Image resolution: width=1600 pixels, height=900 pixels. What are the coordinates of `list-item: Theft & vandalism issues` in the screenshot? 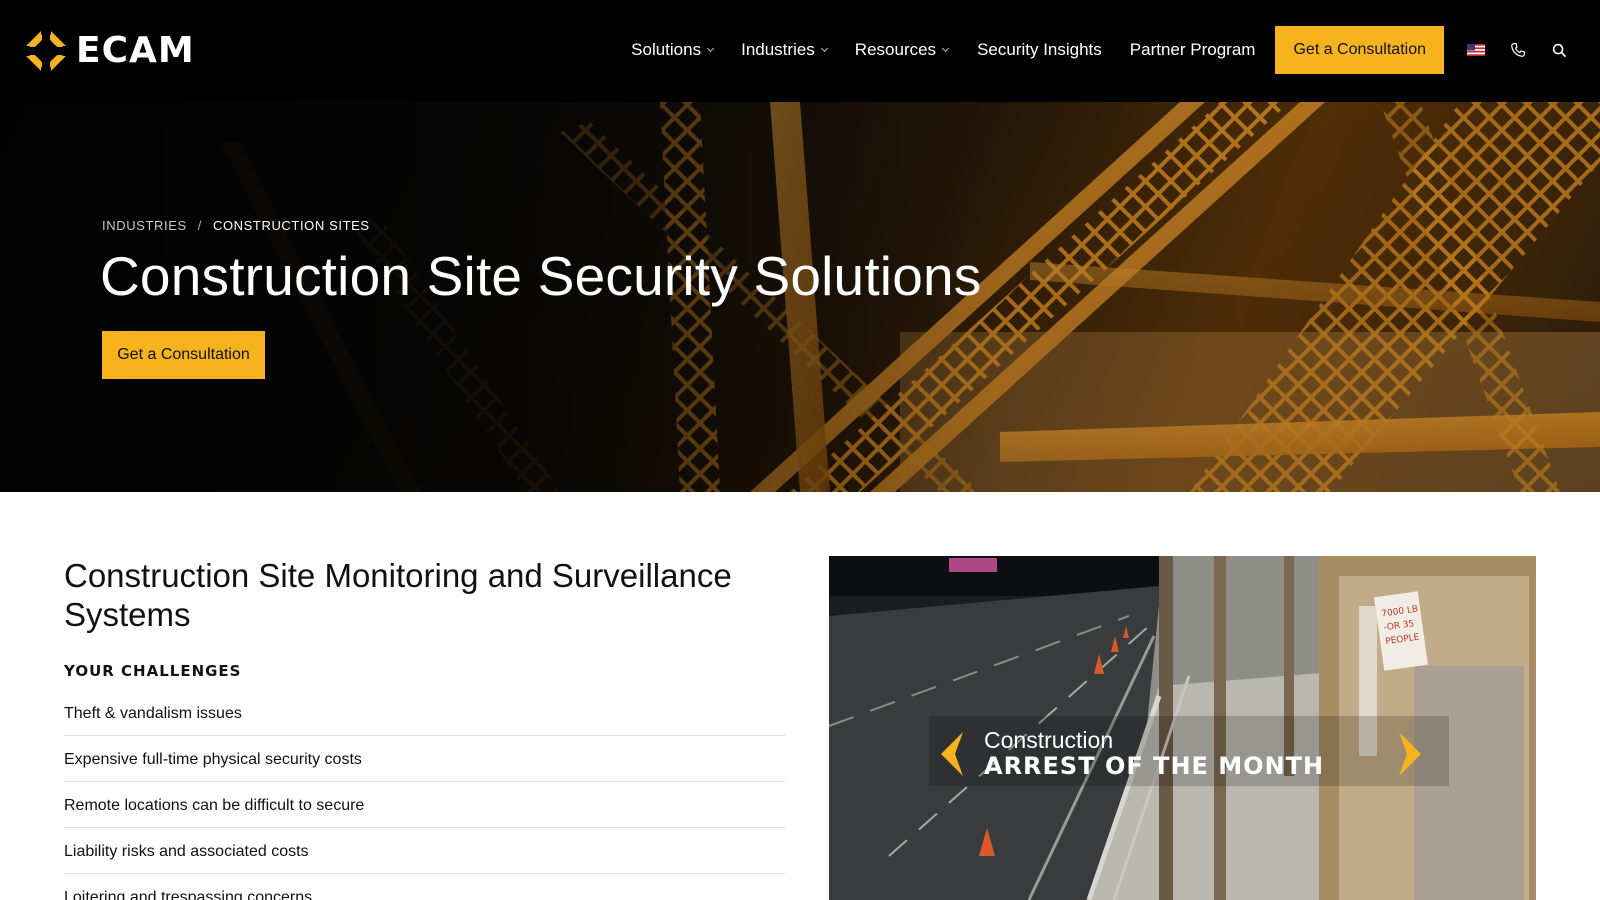 It's located at (424, 713).